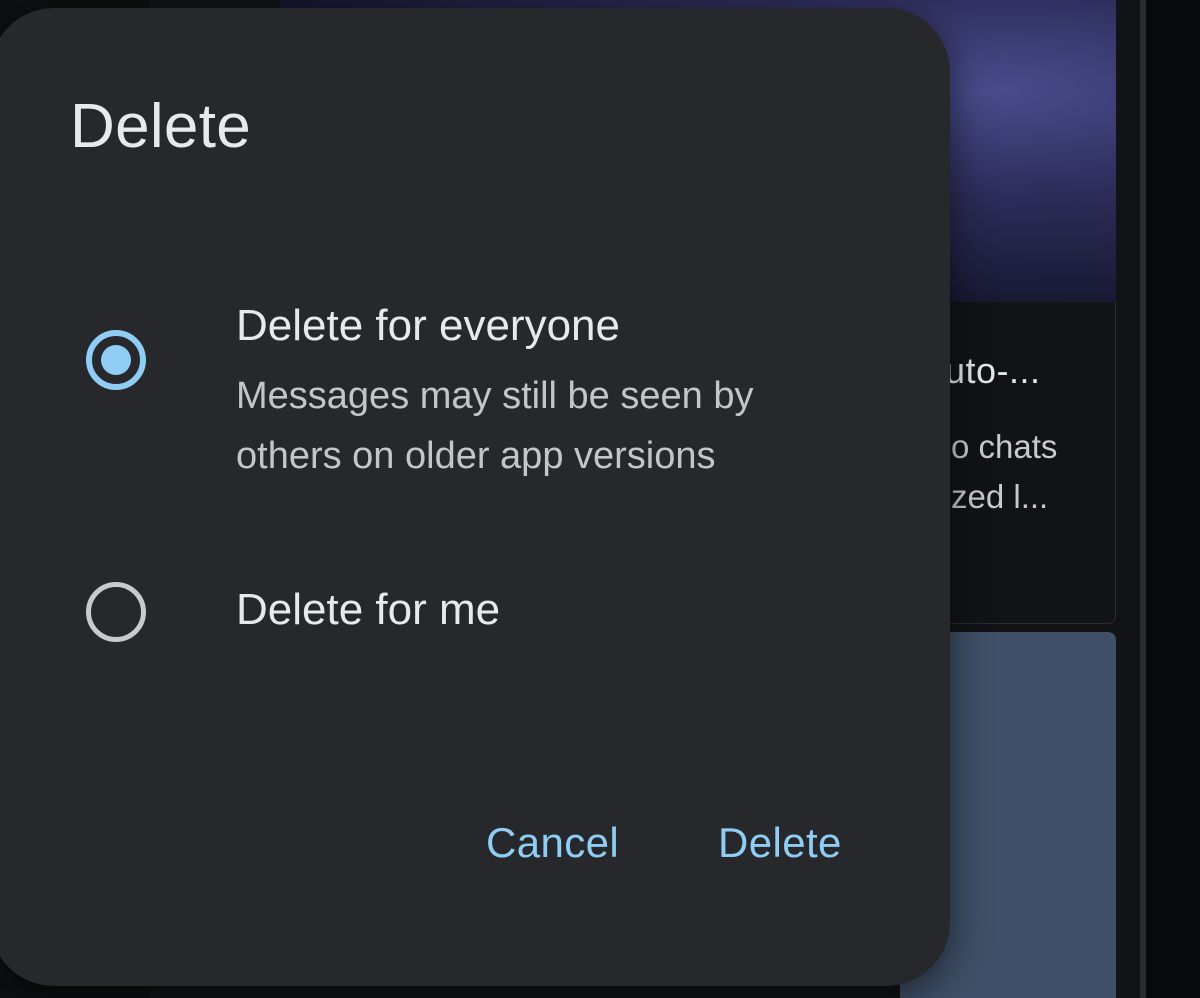 The width and height of the screenshot is (1200, 998). Describe the element at coordinates (552, 843) in the screenshot. I see `cancel-button: Cancel` at that location.